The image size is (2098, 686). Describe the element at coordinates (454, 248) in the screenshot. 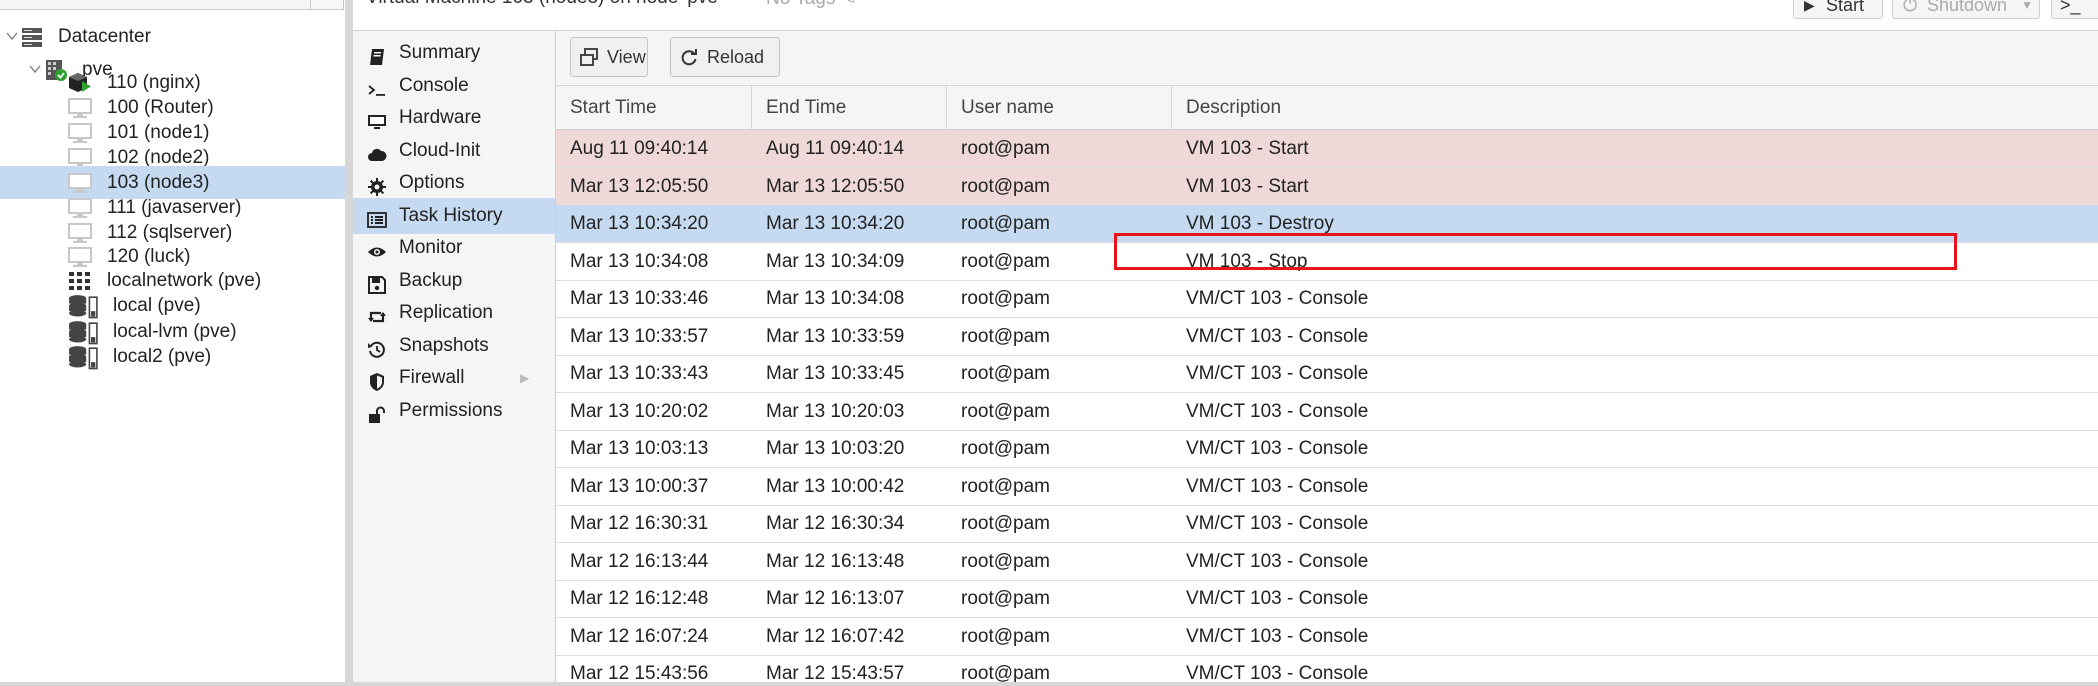

I see `nav-item-monitor: Monitor` at that location.